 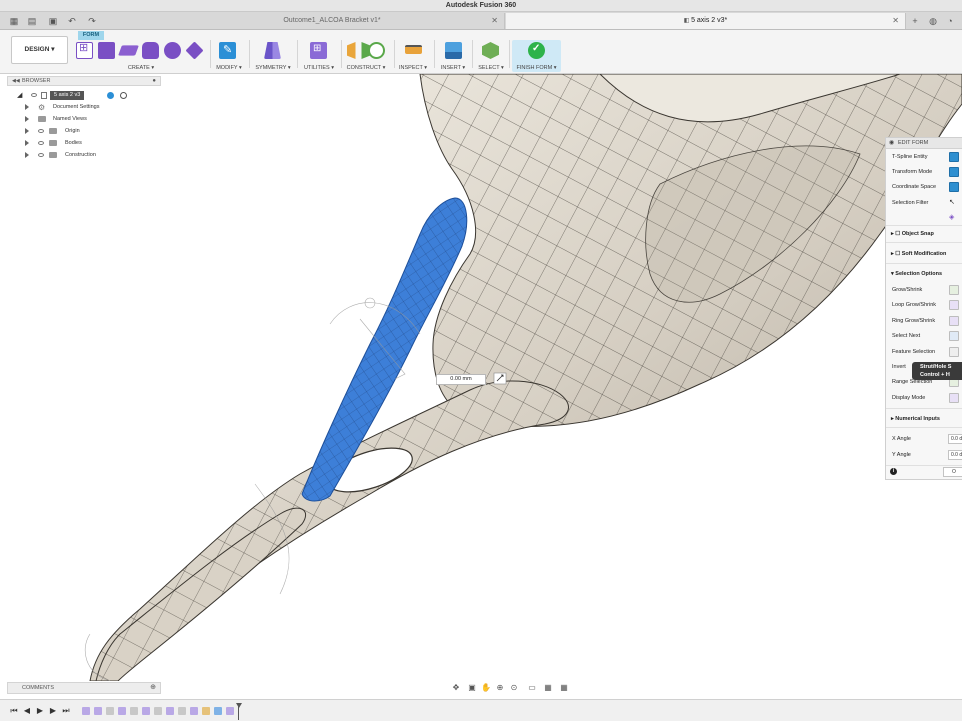 I want to click on skip-start-icon: ⏮, so click(x=14, y=711).